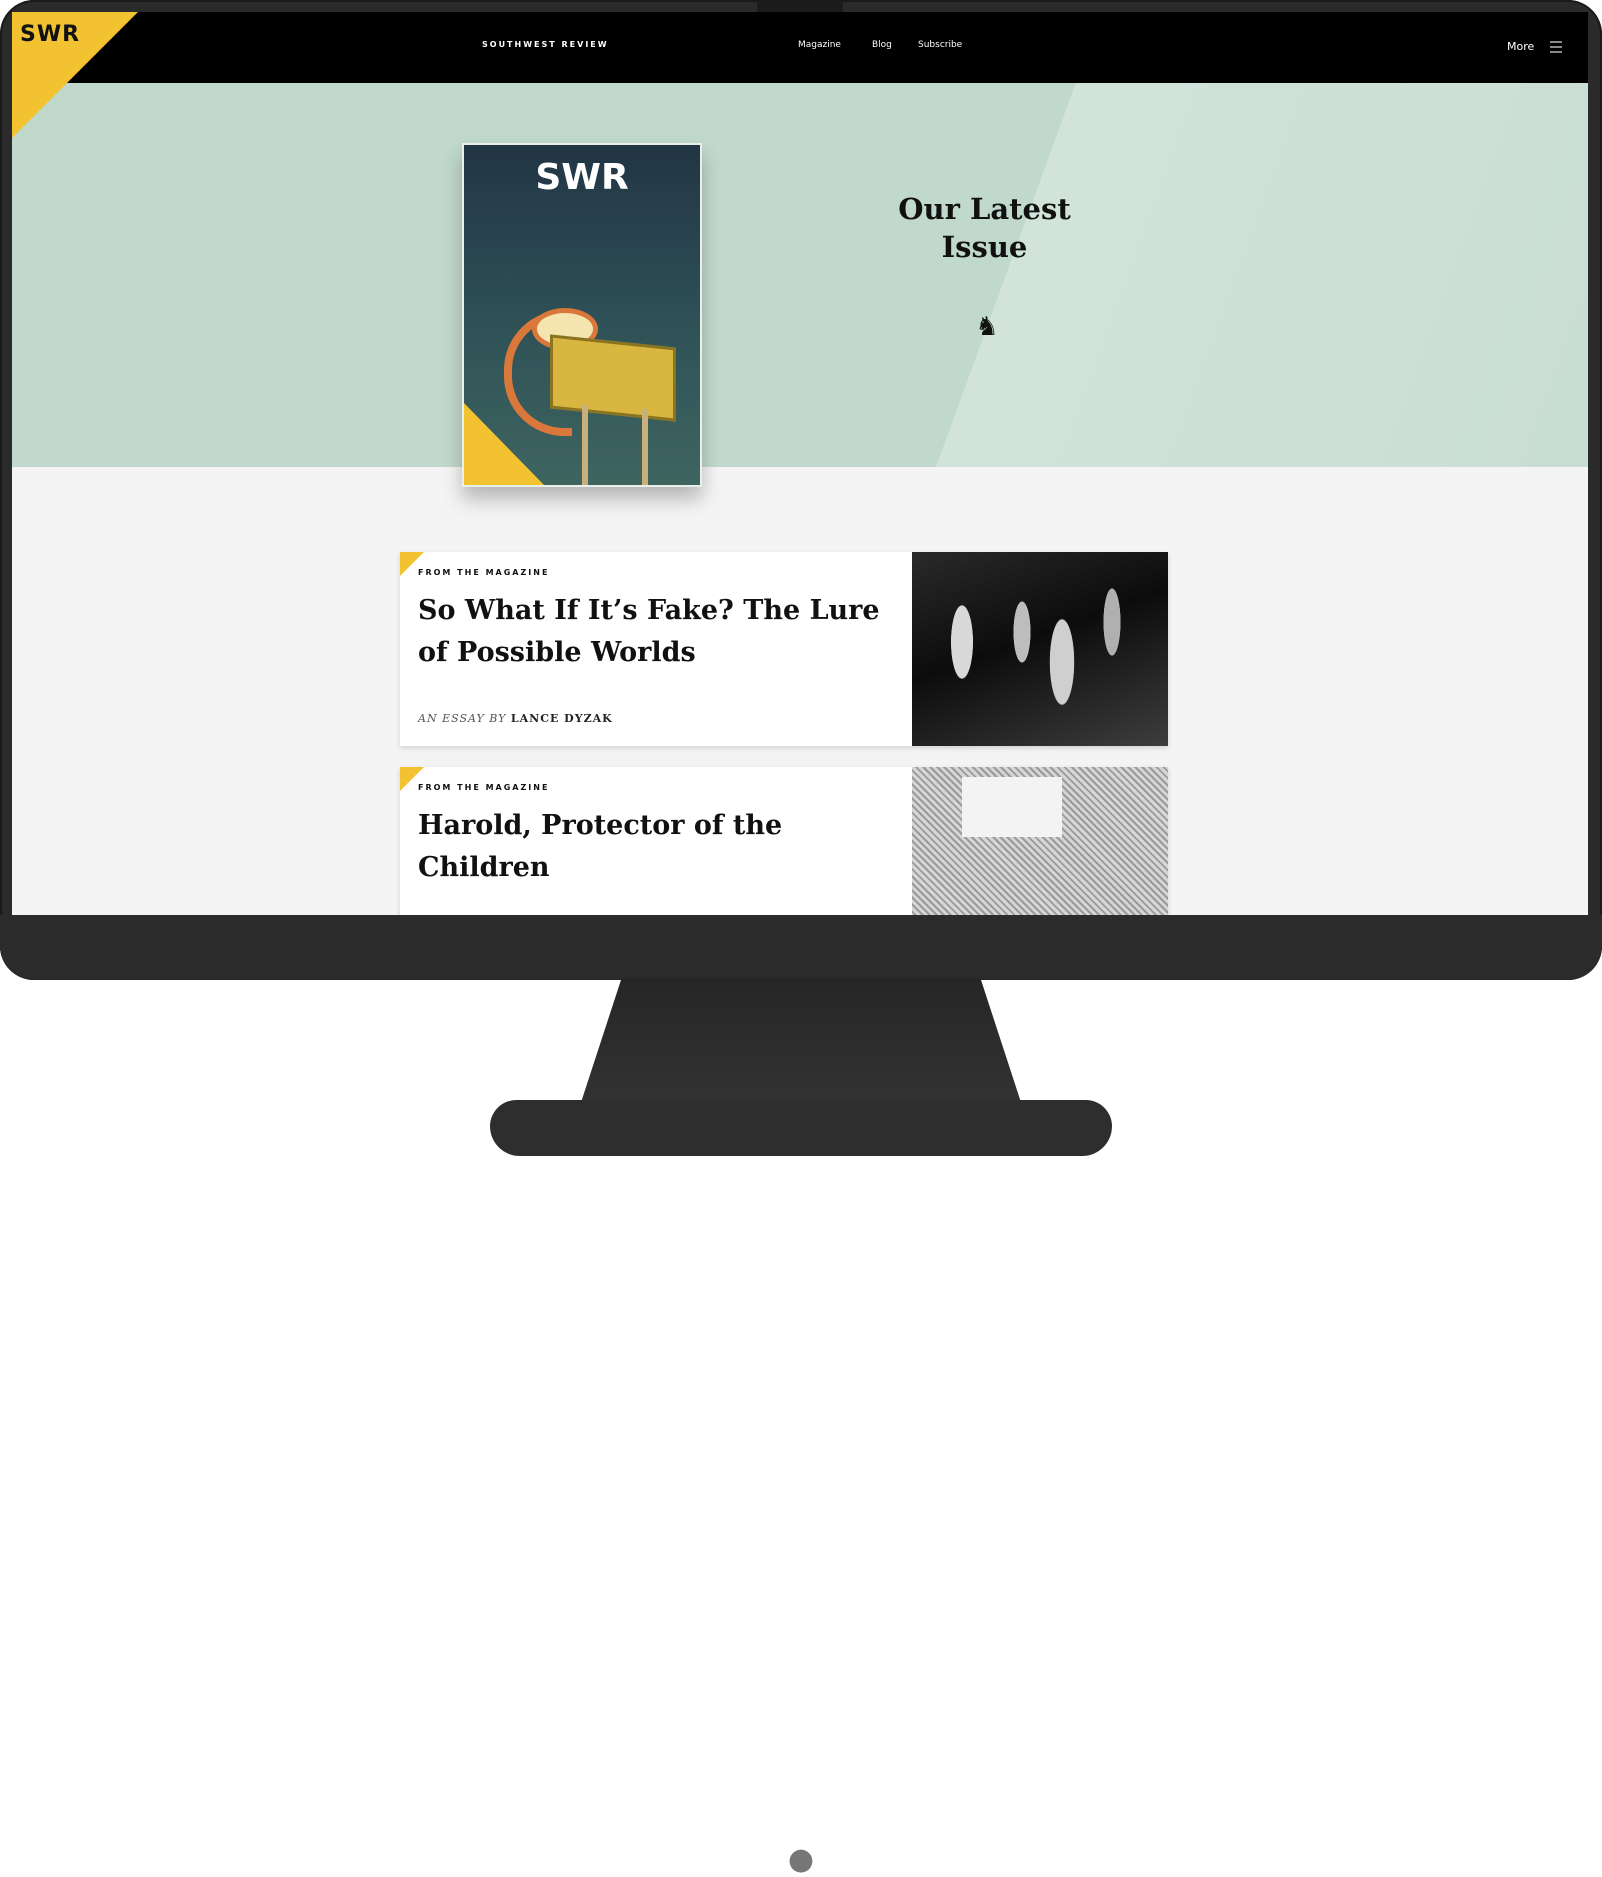 The width and height of the screenshot is (1602, 1877). What do you see at coordinates (562, 718) in the screenshot?
I see `byline-author: LANCE DYZAK` at bounding box center [562, 718].